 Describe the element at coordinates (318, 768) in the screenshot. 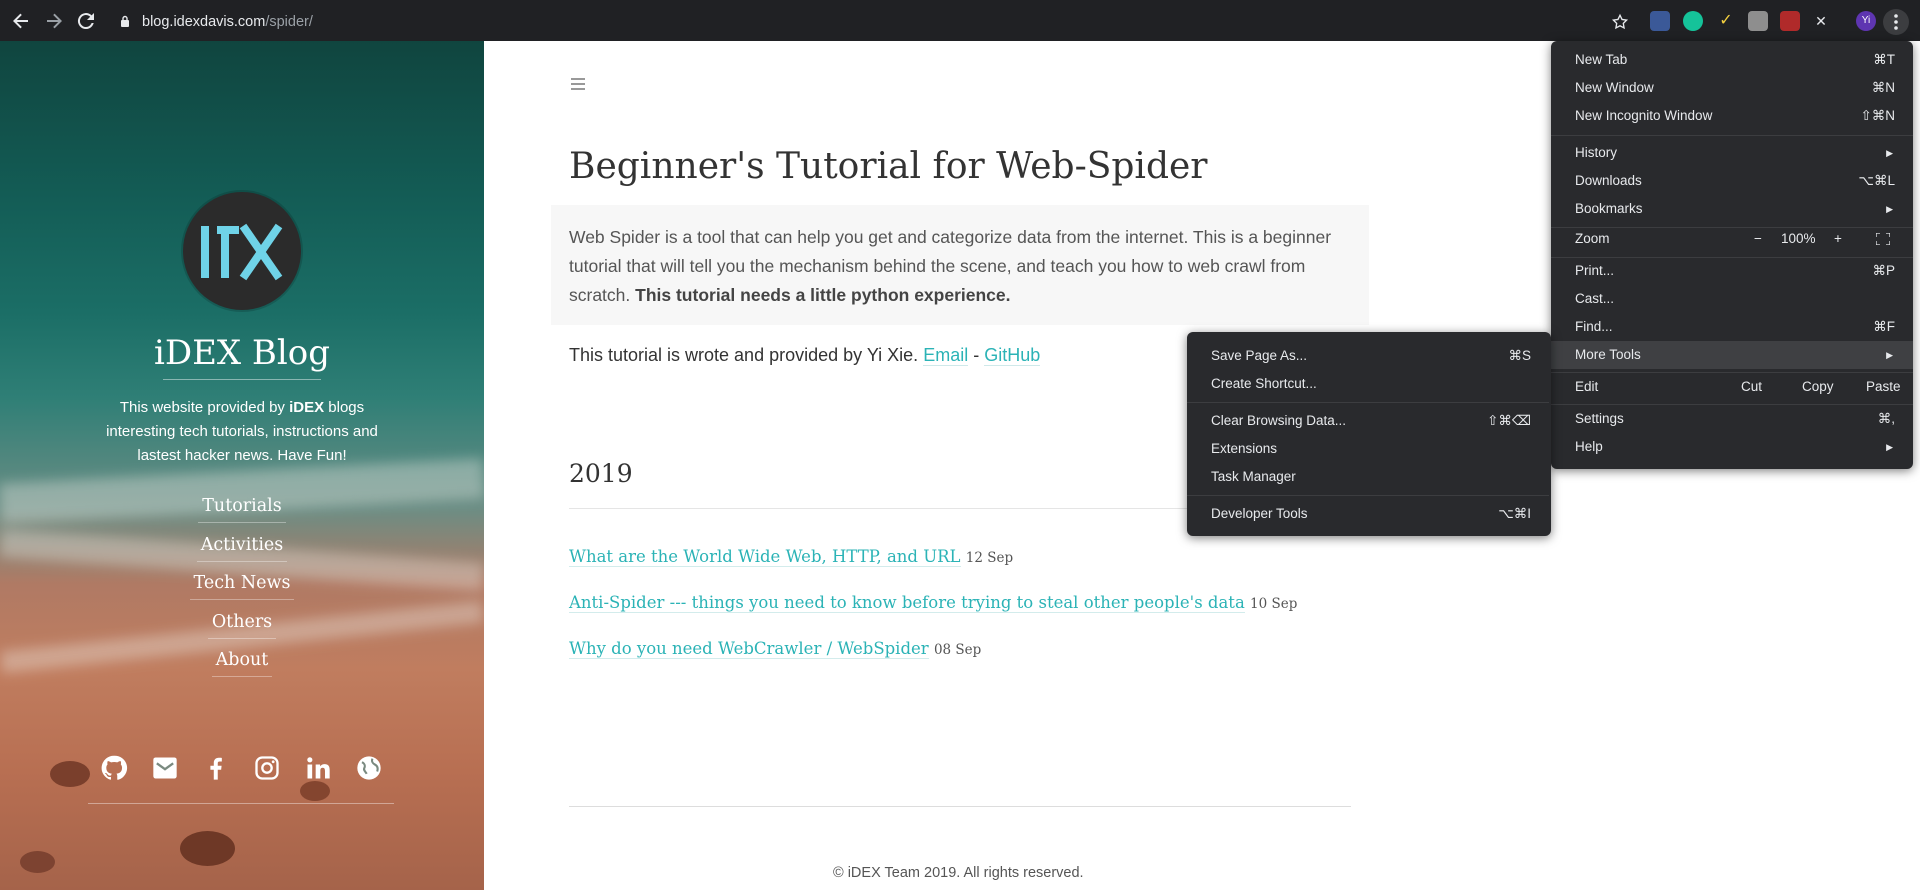

I see `linkedin-icon` at that location.